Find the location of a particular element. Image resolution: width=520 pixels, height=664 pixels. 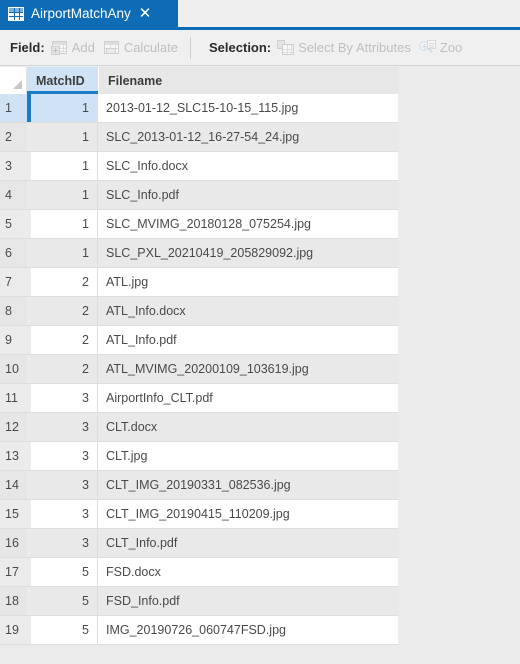

column-header-matchid: MatchID is located at coordinates (62, 80).